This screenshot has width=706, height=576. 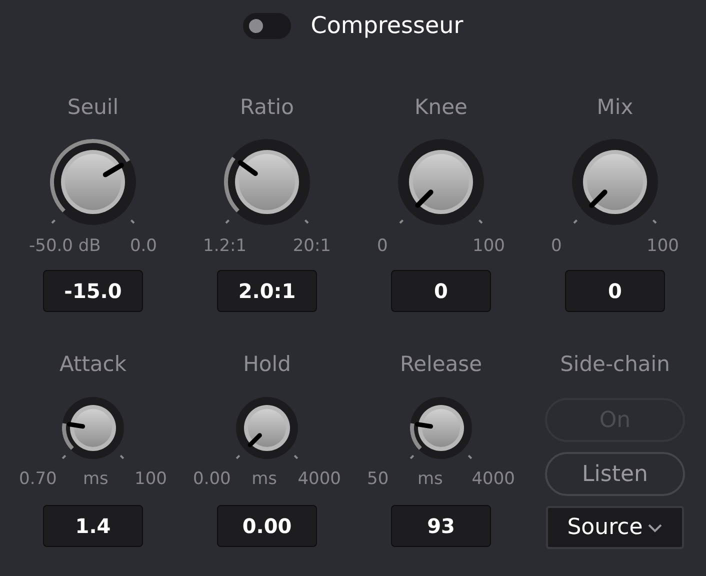 I want to click on toggle-switch, so click(x=266, y=26).